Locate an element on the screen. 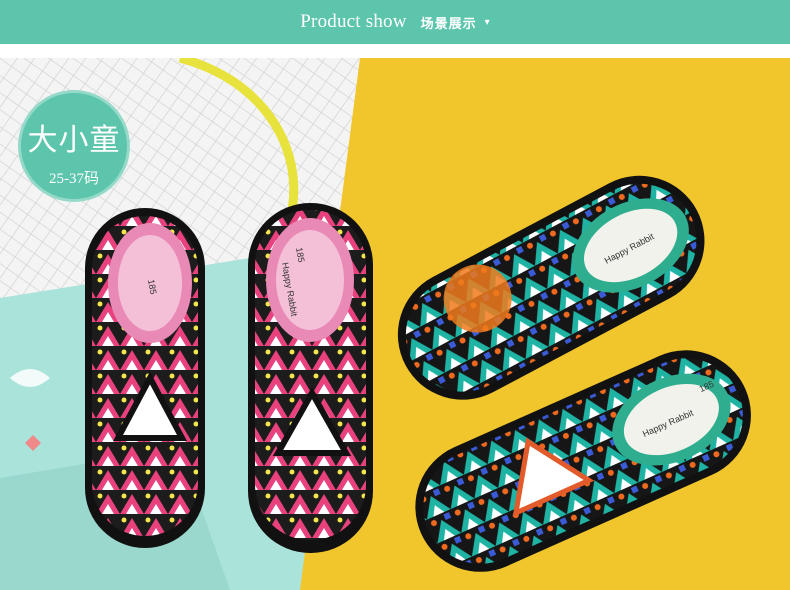  chevron-down-icon: ▾ is located at coordinates (487, 22).